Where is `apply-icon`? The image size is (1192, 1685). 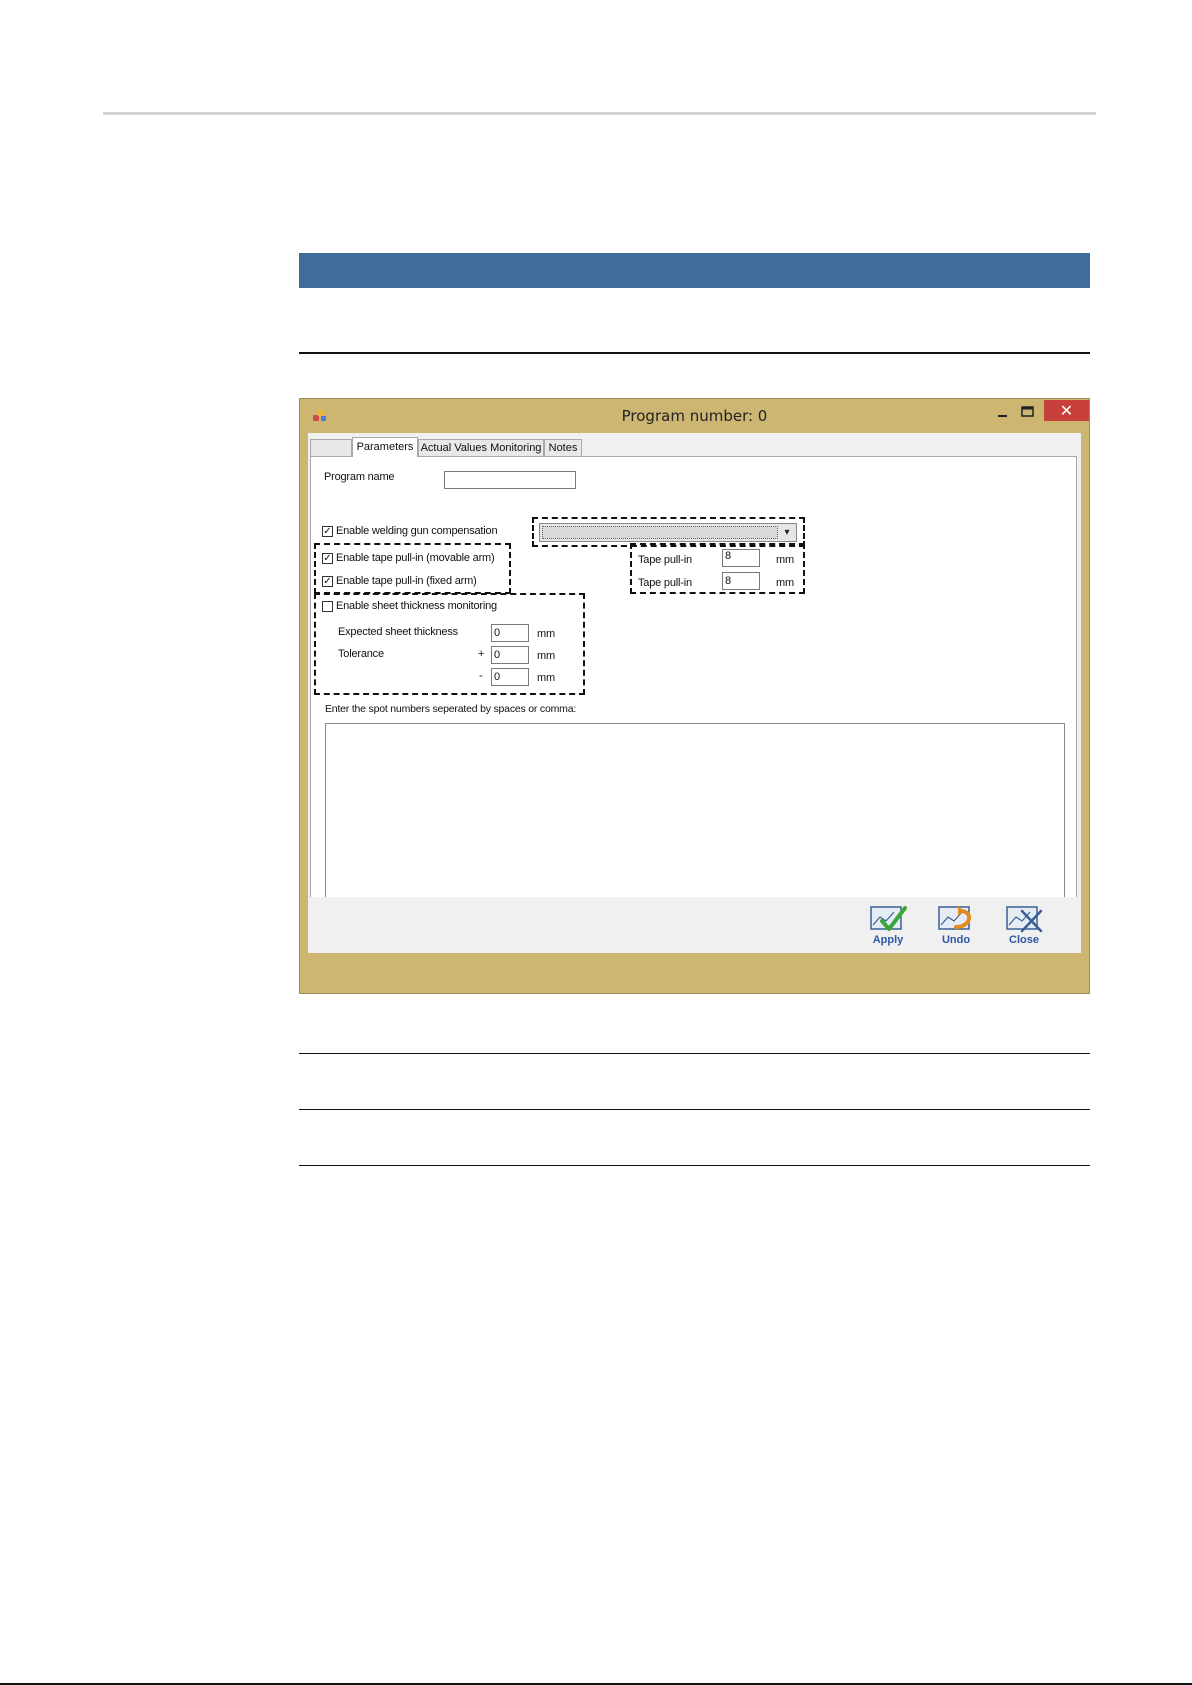 apply-icon is located at coordinates (888, 918).